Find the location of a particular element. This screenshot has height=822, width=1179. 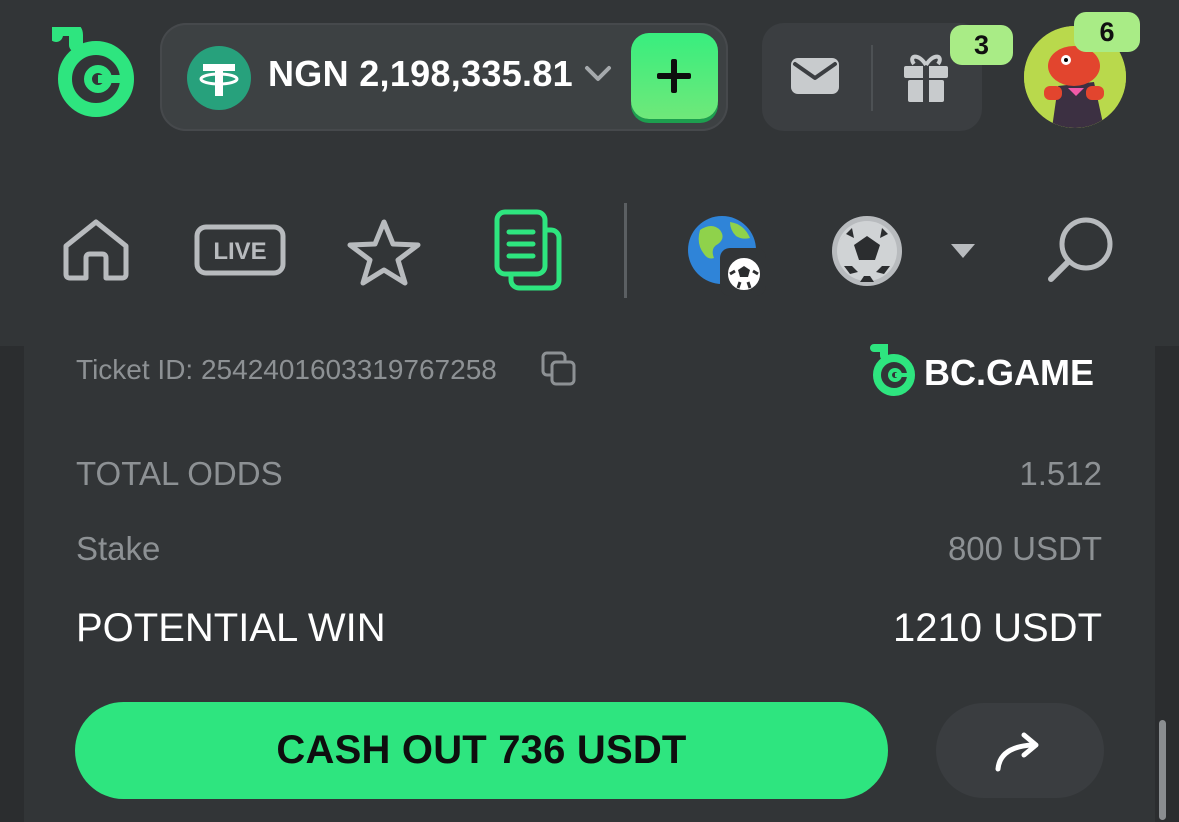

favorites-star-icon is located at coordinates (384, 254).